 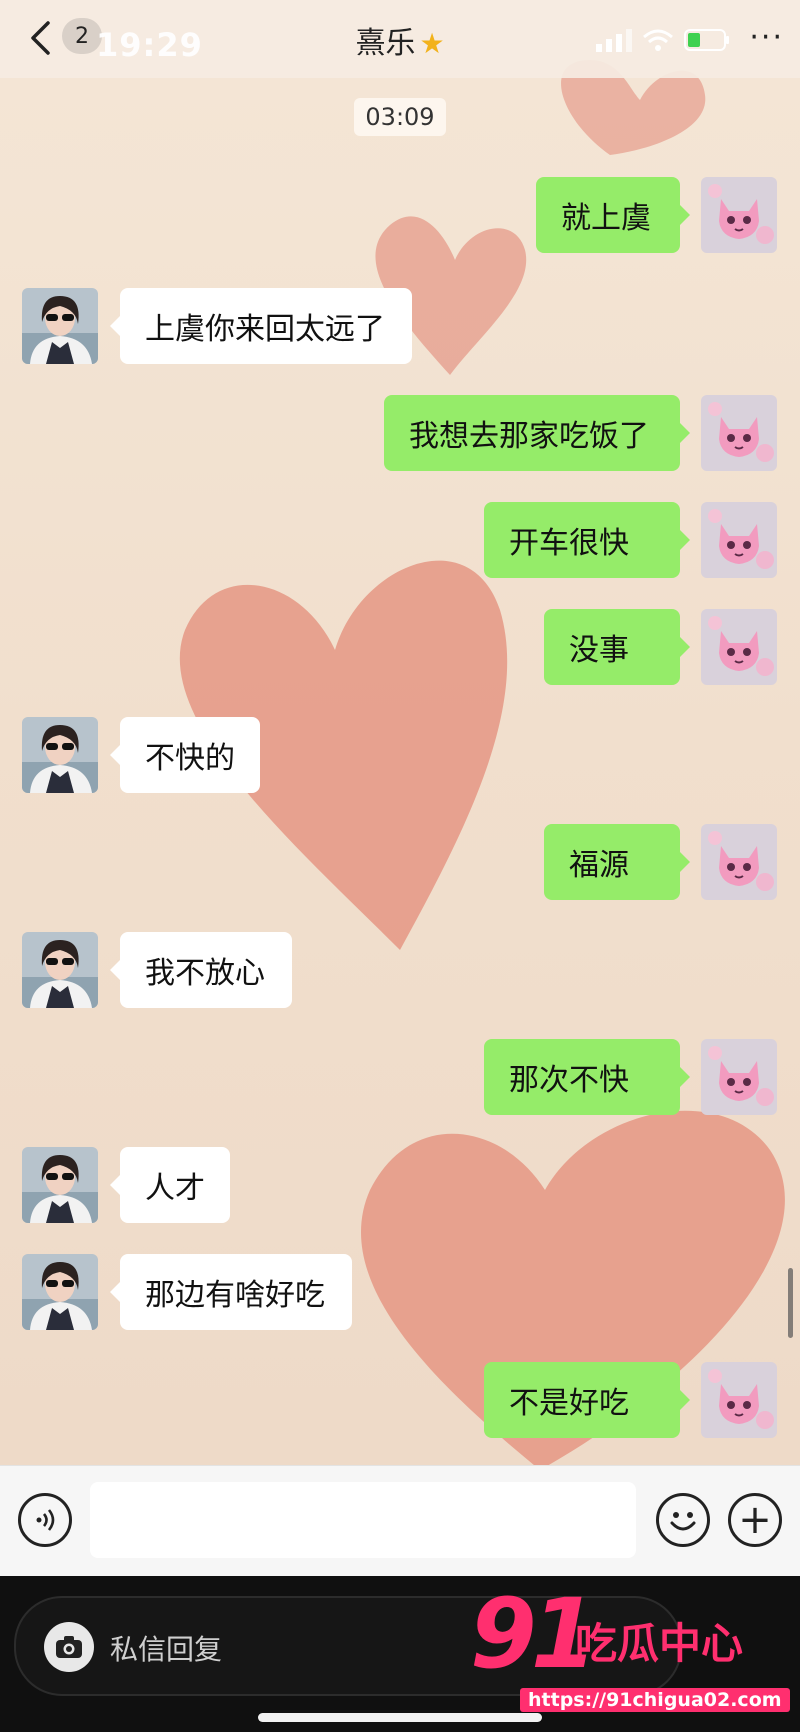 I want to click on watermark-logo-number: 91, so click(x=534, y=1634).